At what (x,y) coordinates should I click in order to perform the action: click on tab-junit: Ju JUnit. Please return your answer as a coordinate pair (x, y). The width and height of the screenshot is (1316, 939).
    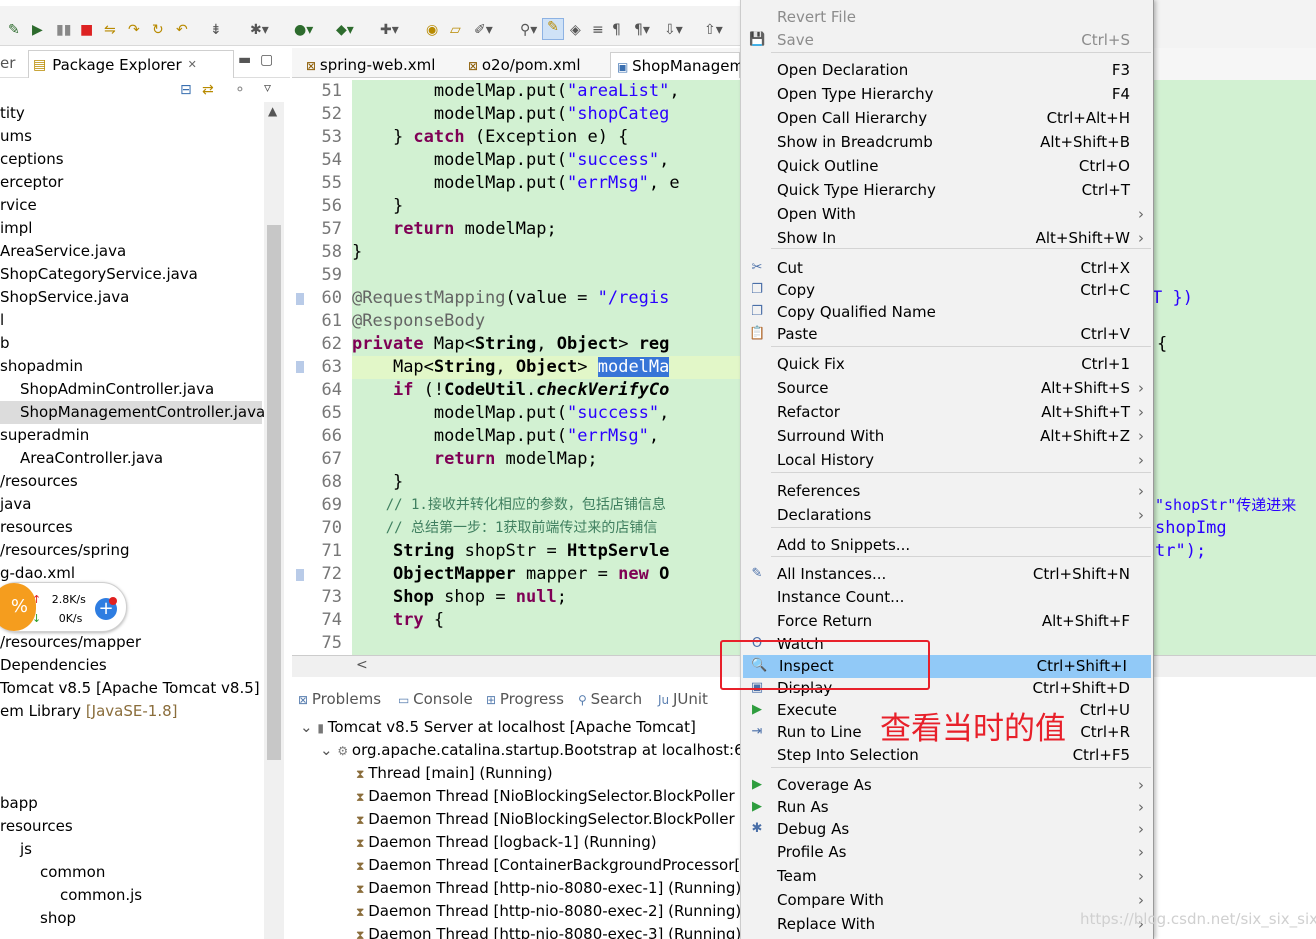
    Looking at the image, I should click on (683, 699).